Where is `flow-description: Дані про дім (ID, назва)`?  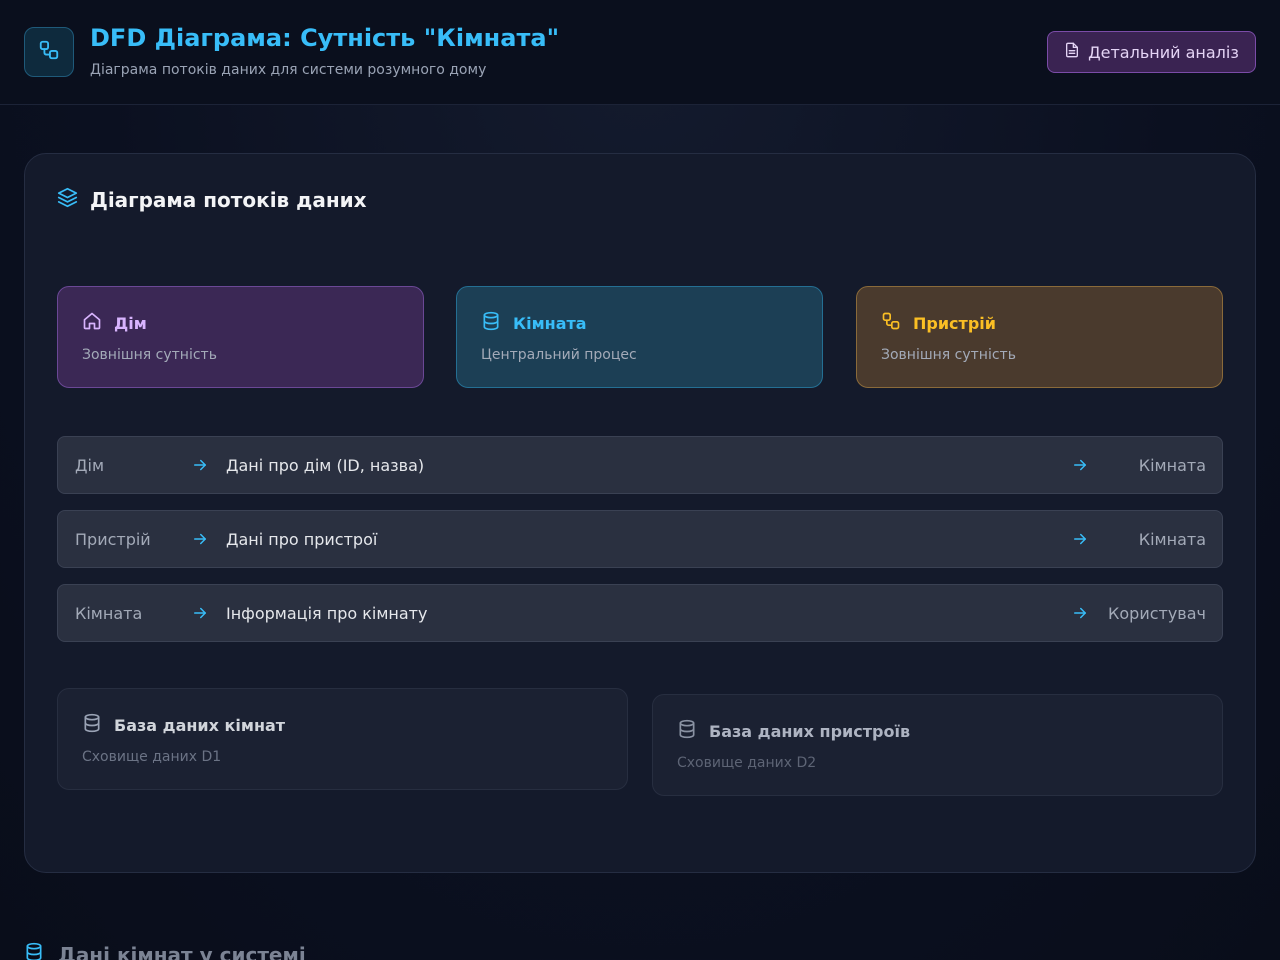
flow-description: Дані про дім (ID, назва) is located at coordinates (325, 465).